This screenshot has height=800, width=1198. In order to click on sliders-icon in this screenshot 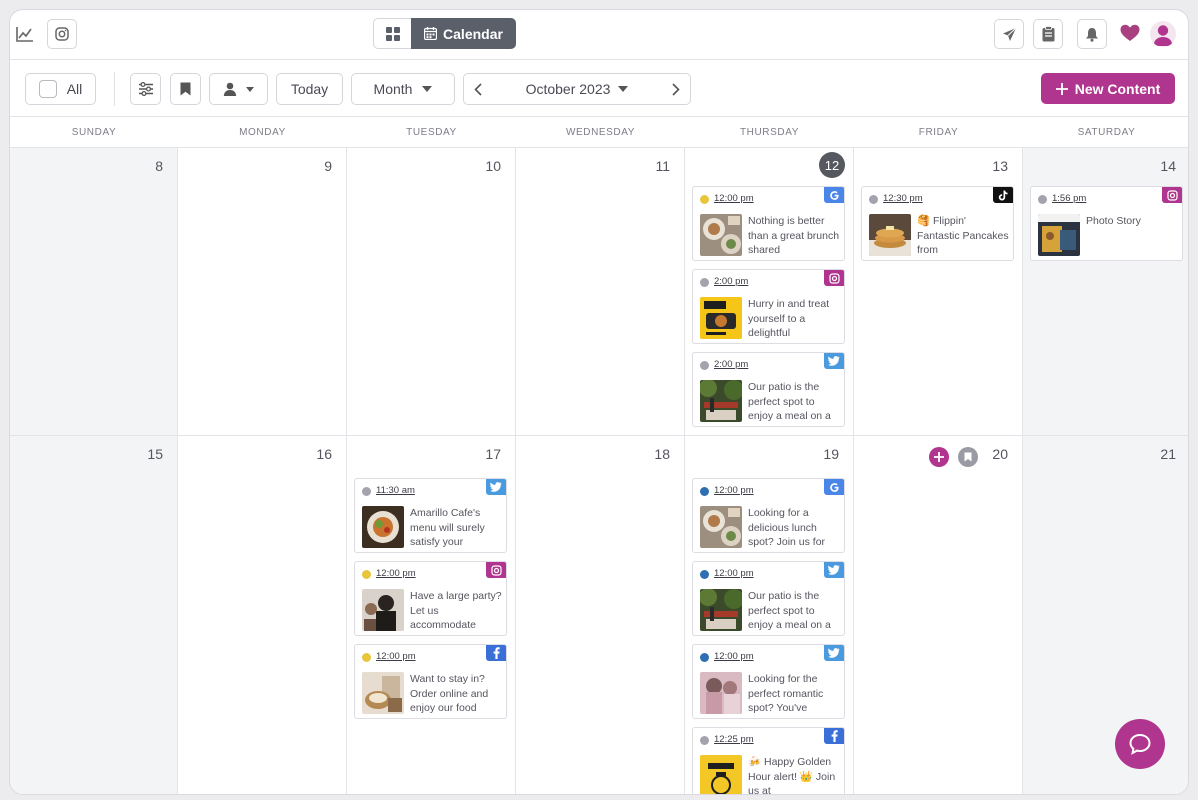, I will do `click(145, 89)`.